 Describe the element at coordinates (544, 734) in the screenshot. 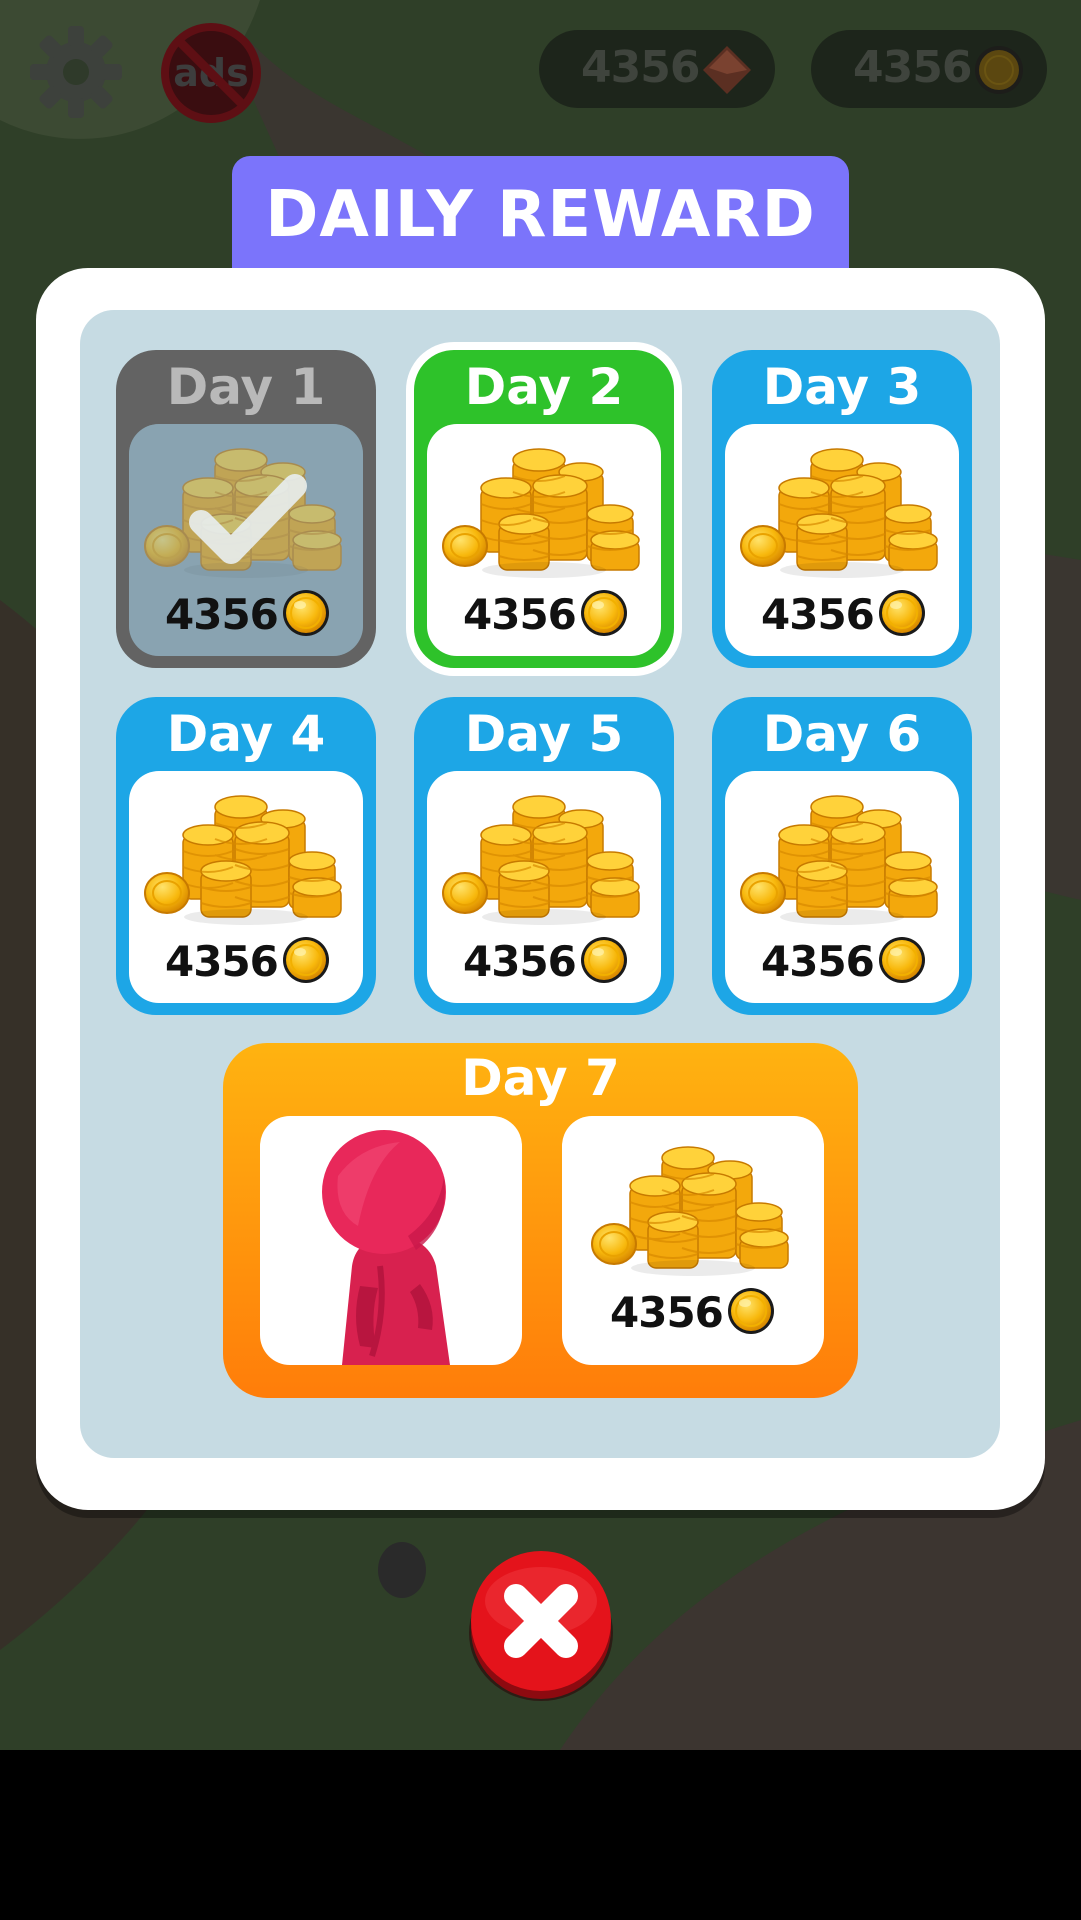

I see `day-label: Day 5` at that location.